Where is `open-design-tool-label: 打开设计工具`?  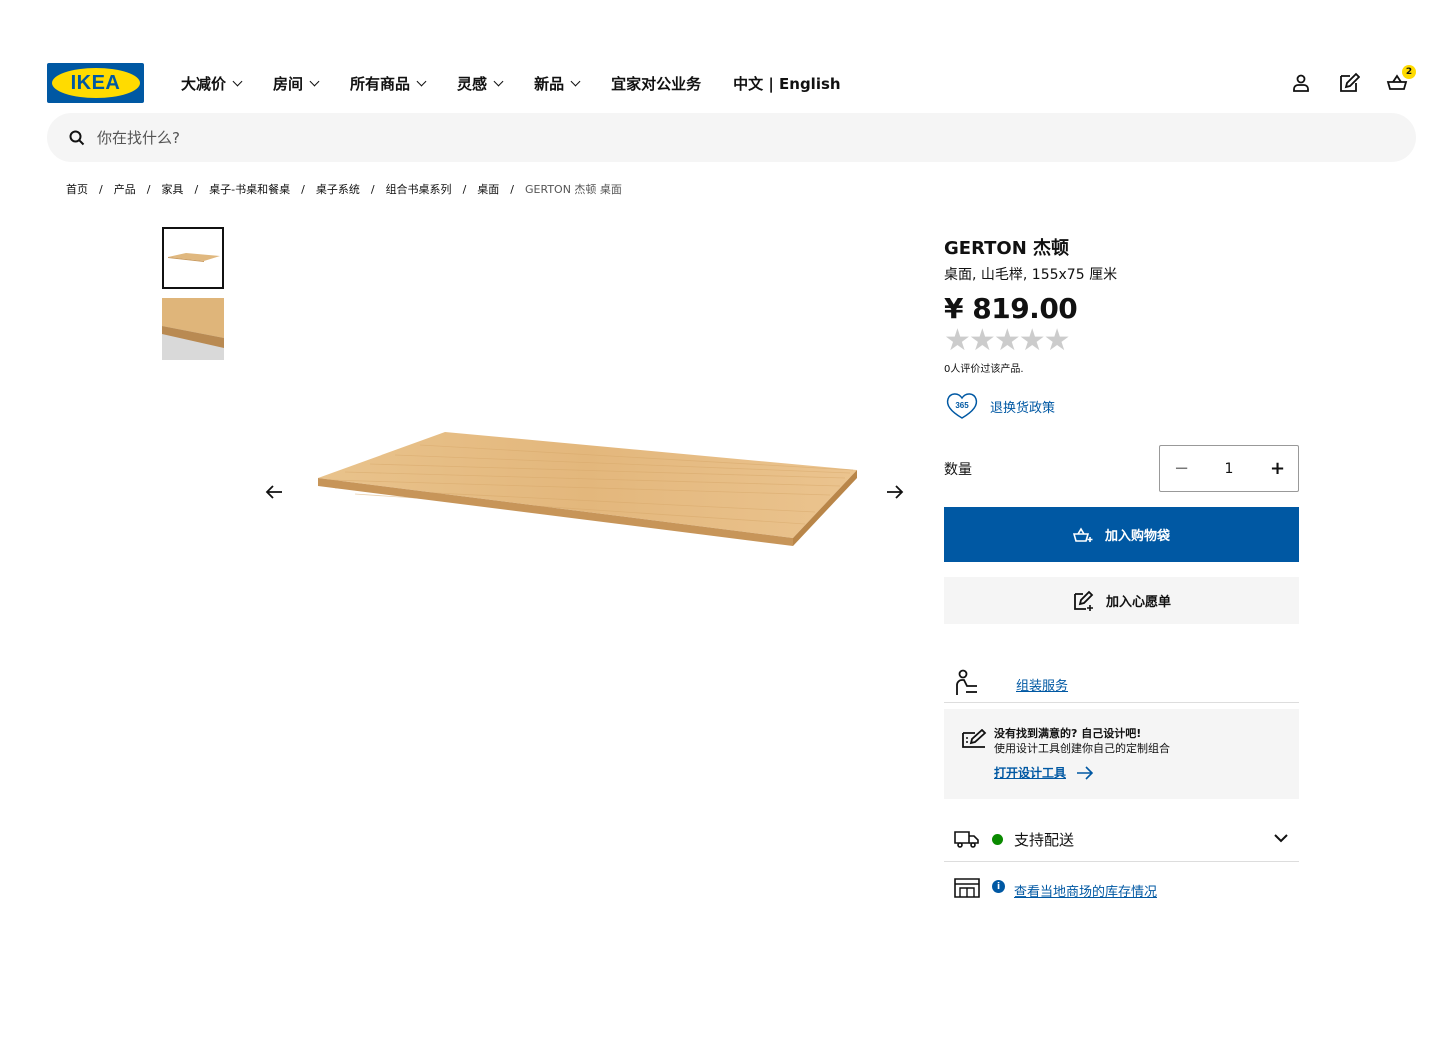 open-design-tool-label: 打开设计工具 is located at coordinates (1030, 773).